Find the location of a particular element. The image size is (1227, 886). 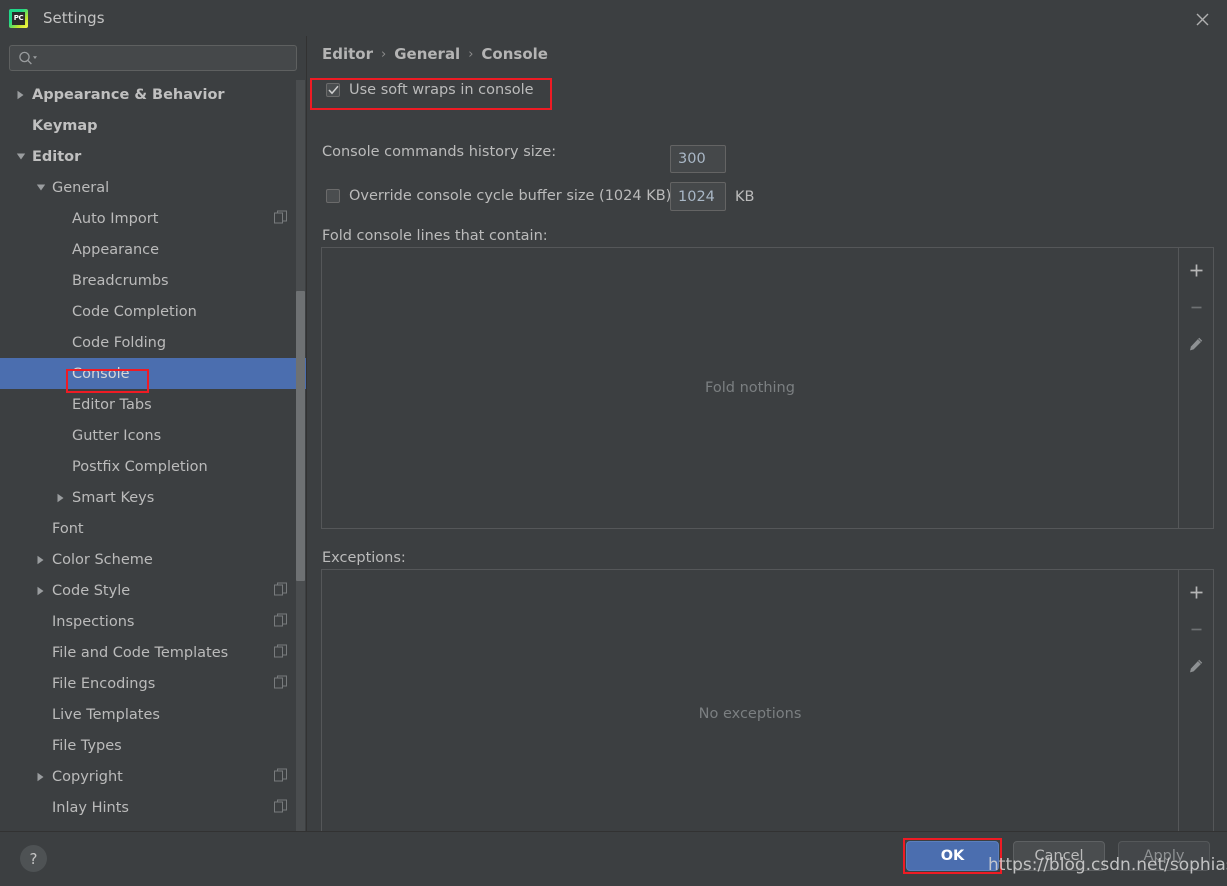

sidebar-item-font: Font is located at coordinates (153, 528).